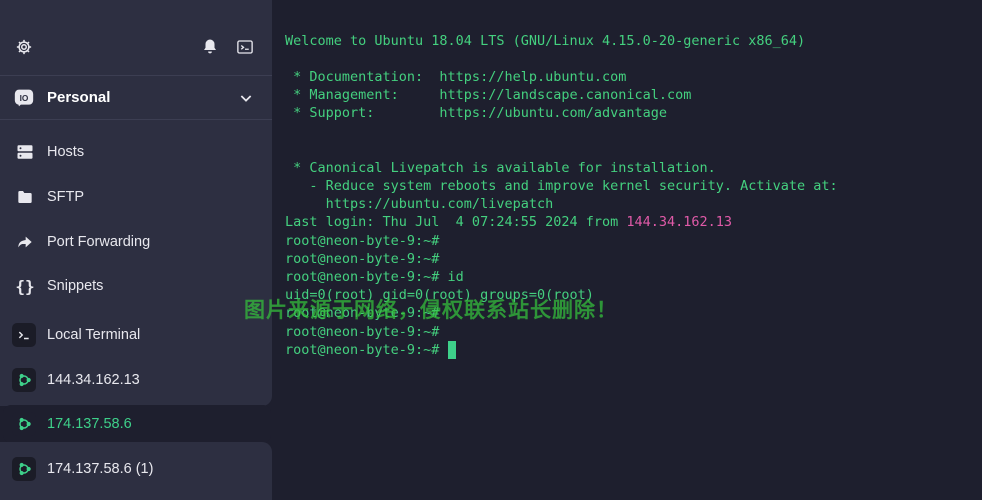 This screenshot has width=982, height=500. I want to click on sidebar-item-port-forwarding: Port Forwarding, so click(136, 242).